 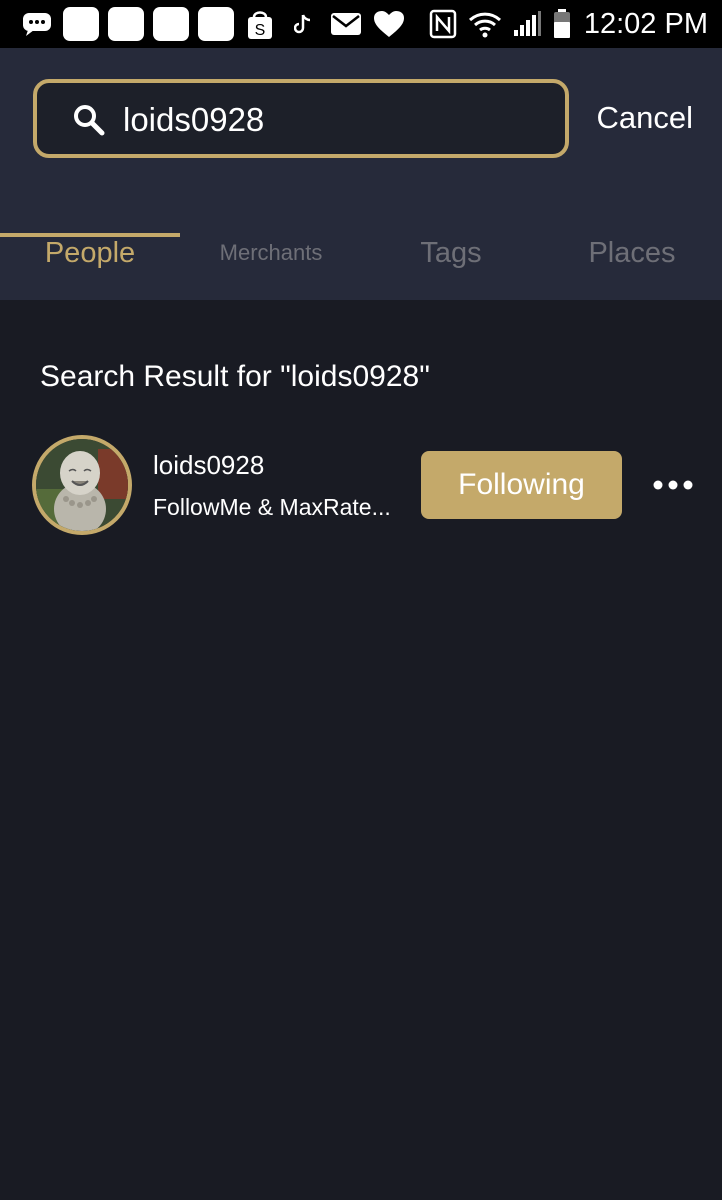 I want to click on status-bar: S 12:02 PM, so click(x=361, y=24).